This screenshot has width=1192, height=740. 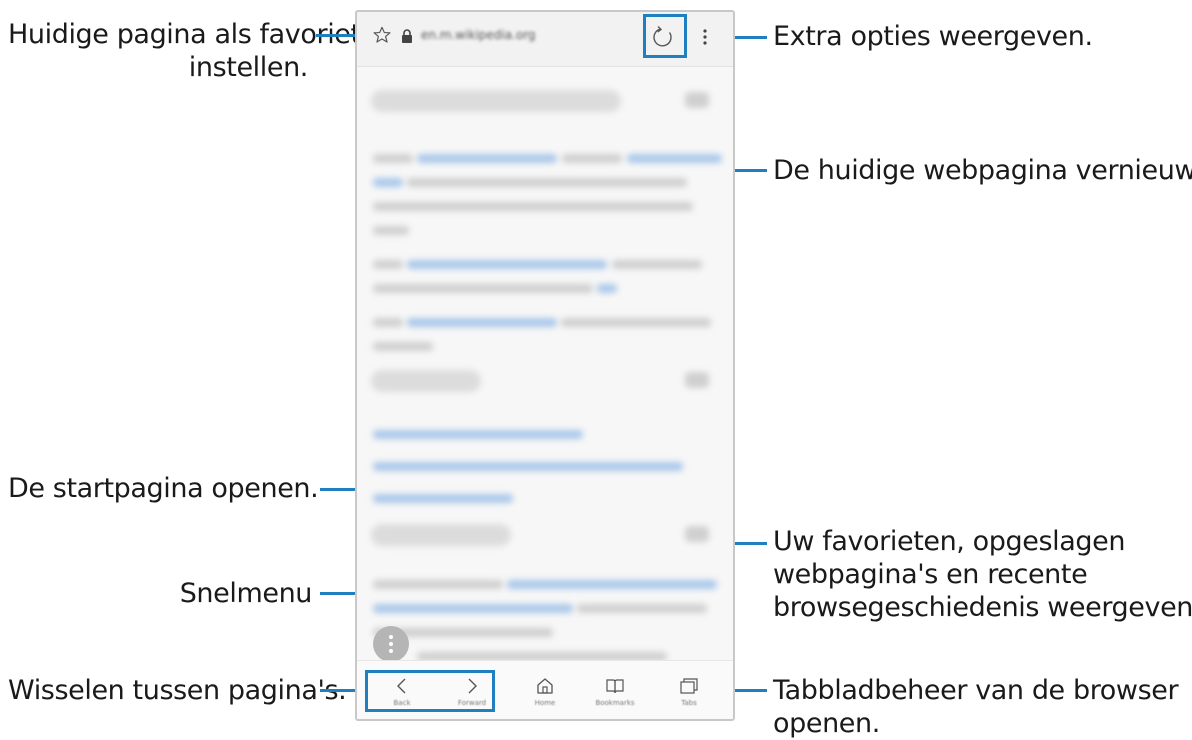 What do you see at coordinates (163, 488) in the screenshot?
I see `callout-homepage: De startpagina openen.` at bounding box center [163, 488].